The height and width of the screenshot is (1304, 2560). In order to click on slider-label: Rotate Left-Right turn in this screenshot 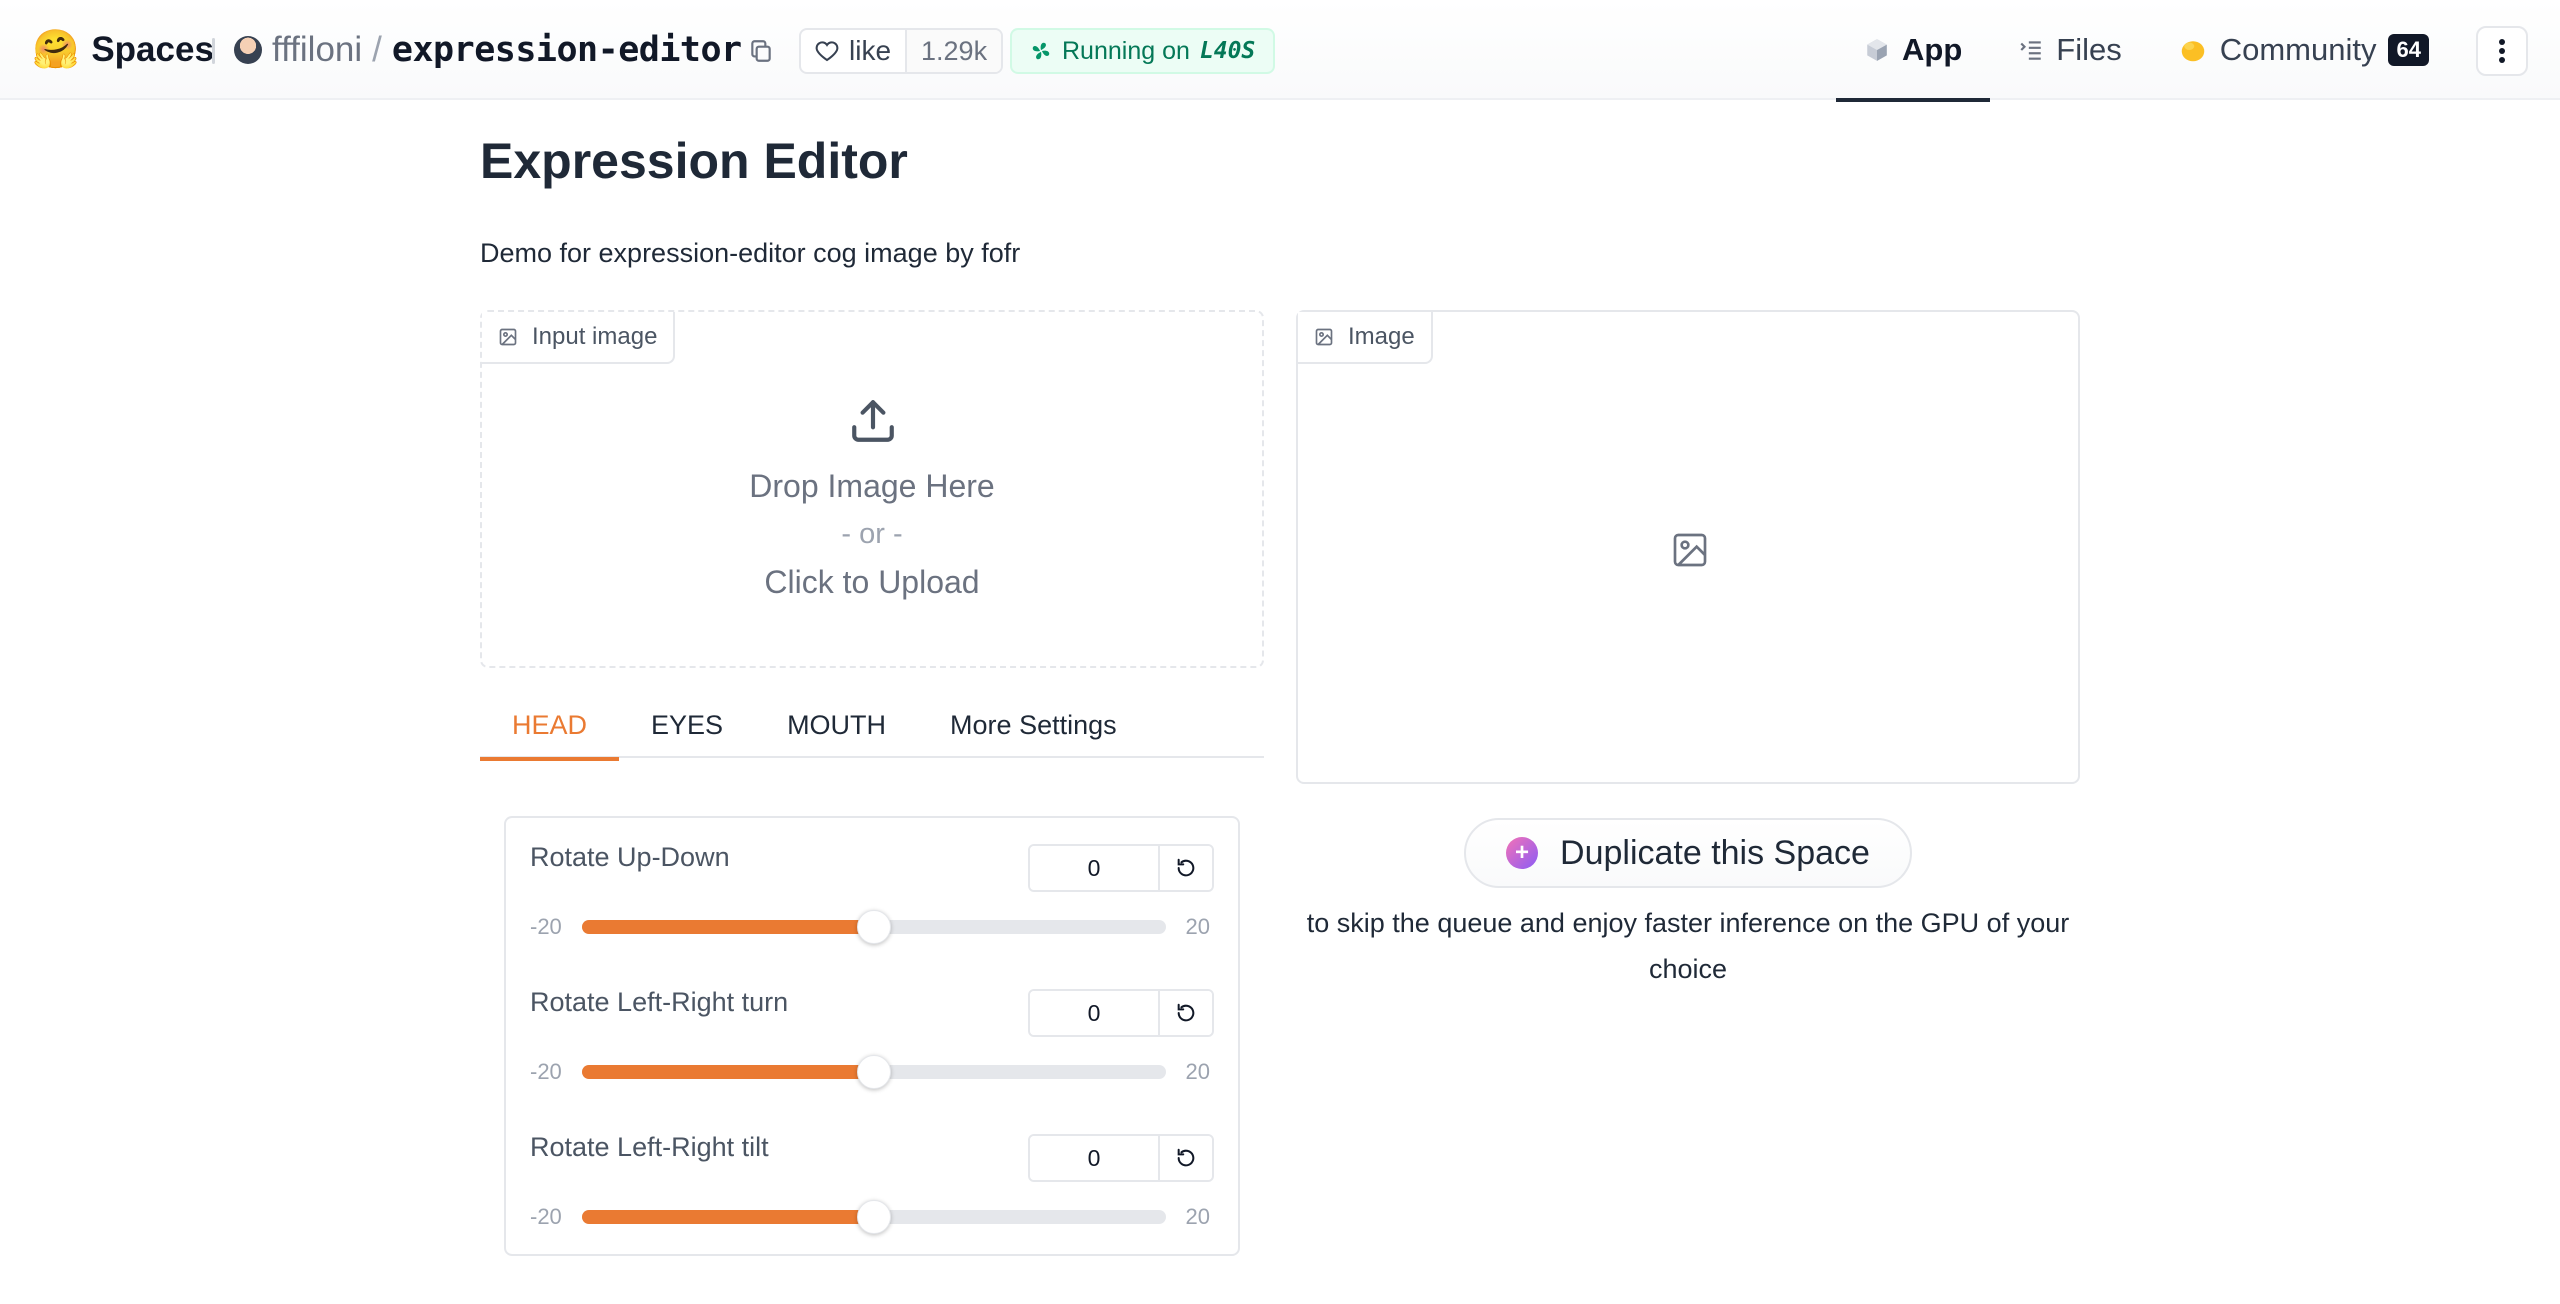, I will do `click(659, 1002)`.